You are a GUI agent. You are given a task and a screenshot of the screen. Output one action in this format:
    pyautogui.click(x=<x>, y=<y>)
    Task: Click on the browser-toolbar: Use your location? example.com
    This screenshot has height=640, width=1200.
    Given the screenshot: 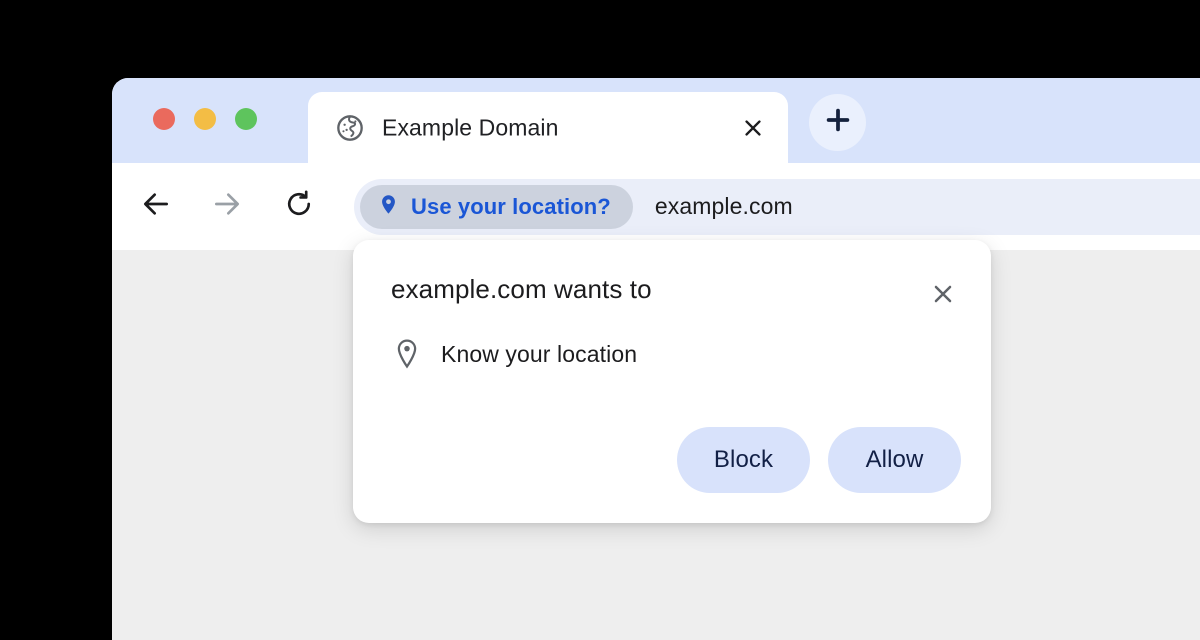 What is the action you would take?
    pyautogui.click(x=656, y=206)
    